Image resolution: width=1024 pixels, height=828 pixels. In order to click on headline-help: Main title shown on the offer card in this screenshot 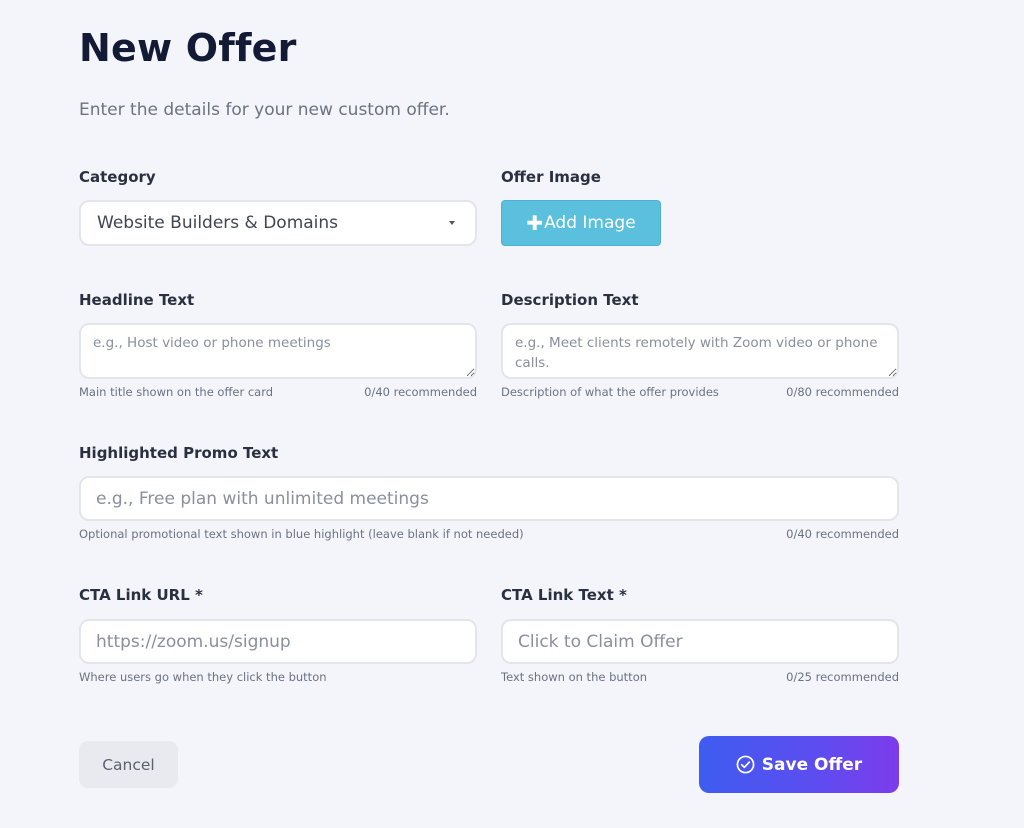, I will do `click(176, 392)`.